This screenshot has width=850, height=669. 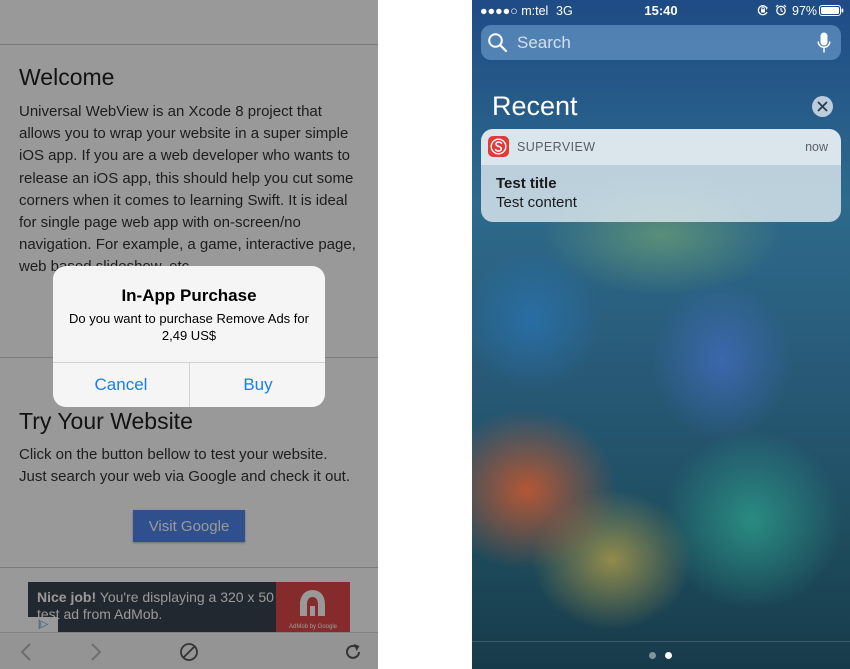 I want to click on search-input: Search, so click(x=657, y=42).